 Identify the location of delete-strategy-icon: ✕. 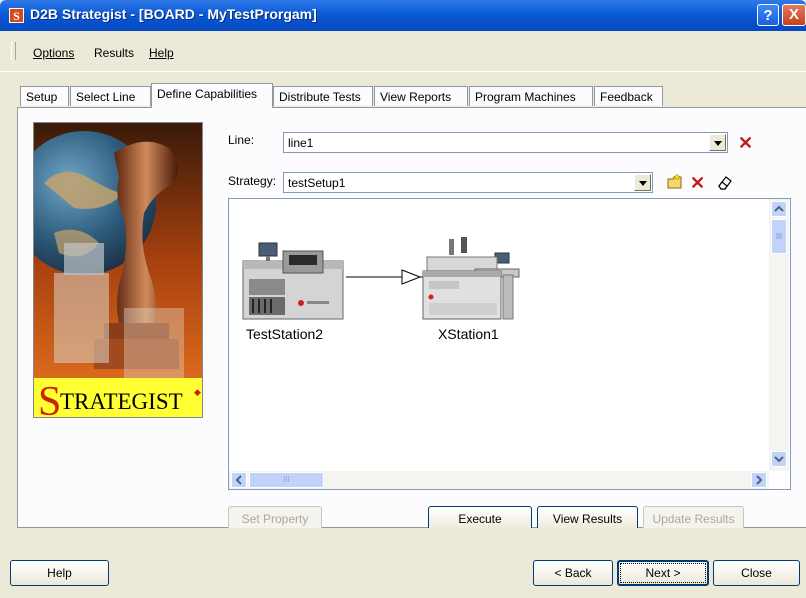
(697, 183).